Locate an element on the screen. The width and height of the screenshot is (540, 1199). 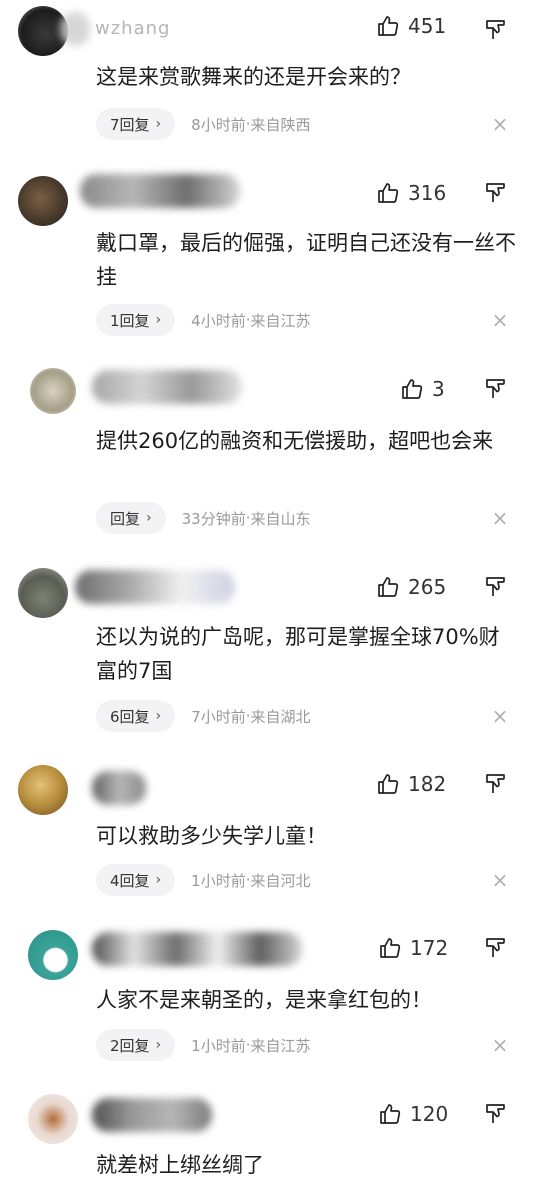
like-button: 3 is located at coordinates (422, 389).